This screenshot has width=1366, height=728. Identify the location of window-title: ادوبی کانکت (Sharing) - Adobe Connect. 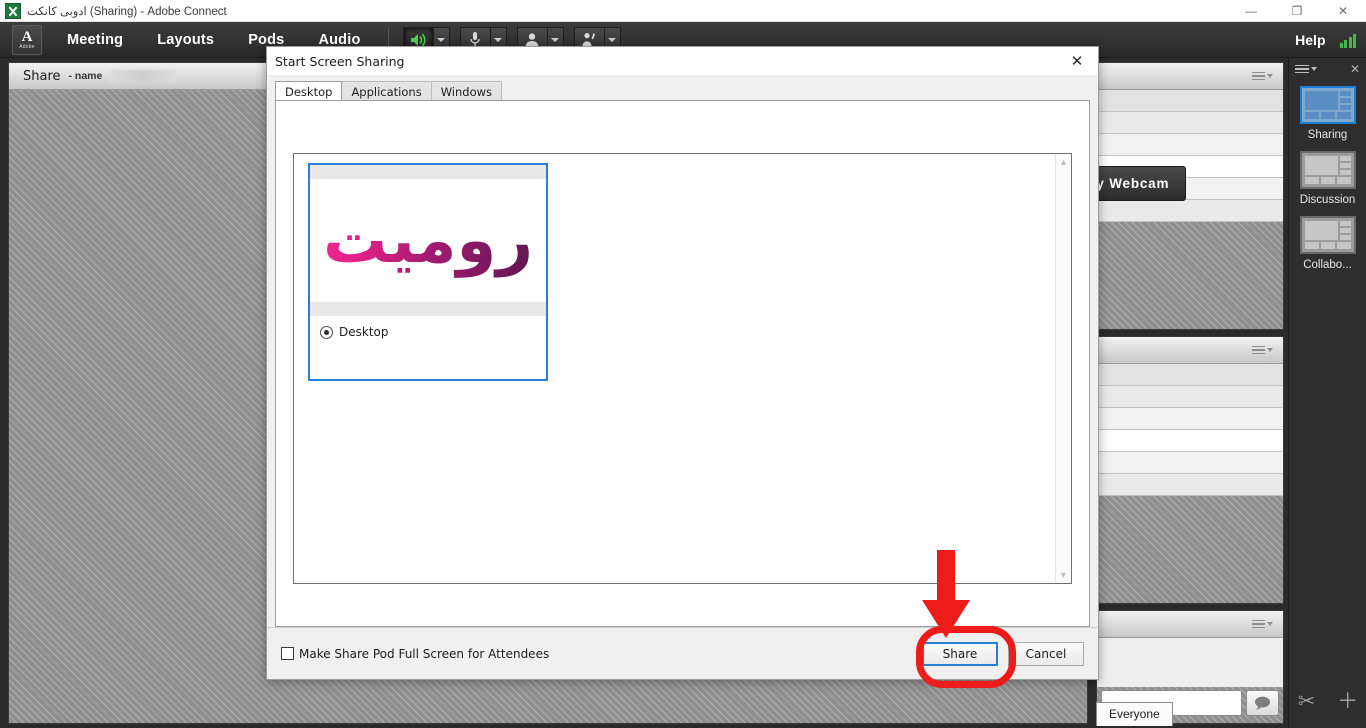
(127, 11).